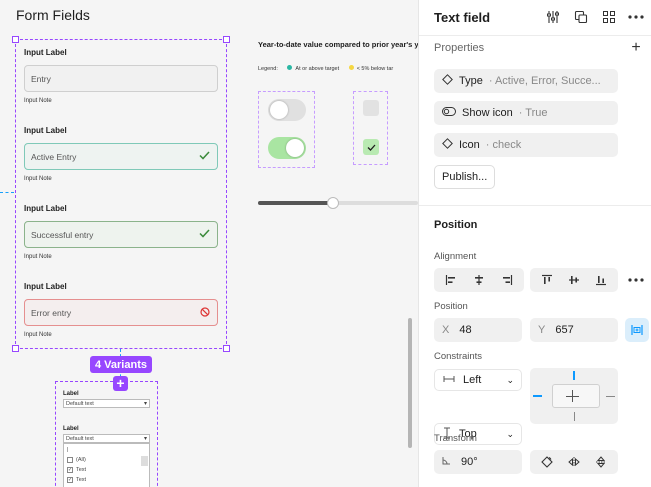  What do you see at coordinates (636, 17) in the screenshot?
I see `more-options-icon` at bounding box center [636, 17].